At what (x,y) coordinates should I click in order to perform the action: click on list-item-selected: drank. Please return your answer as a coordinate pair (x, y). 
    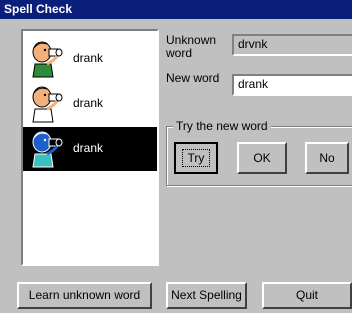
    Looking at the image, I should click on (90, 149).